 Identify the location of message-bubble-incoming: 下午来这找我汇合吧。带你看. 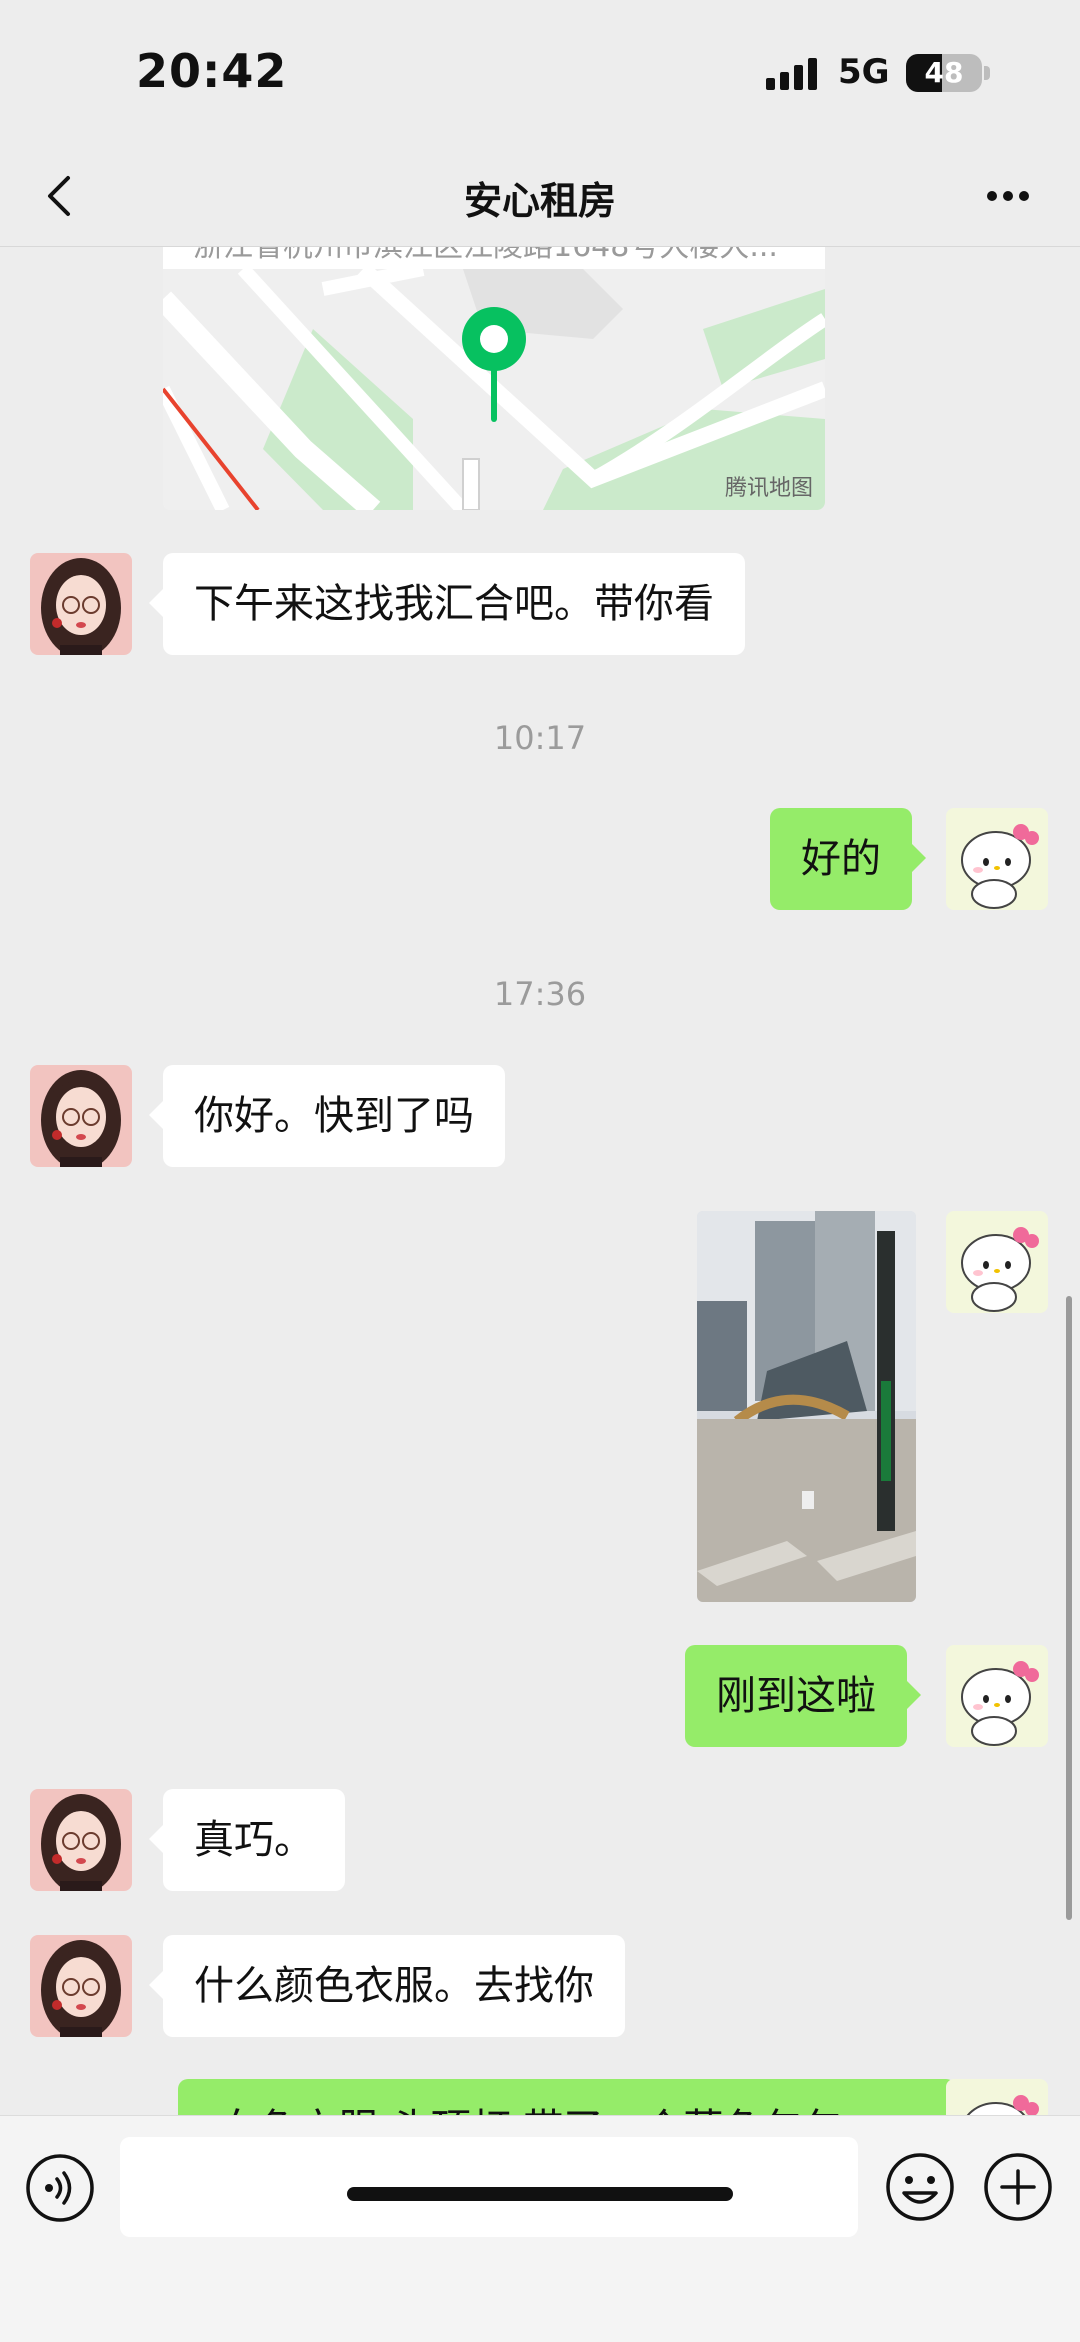
(447, 604).